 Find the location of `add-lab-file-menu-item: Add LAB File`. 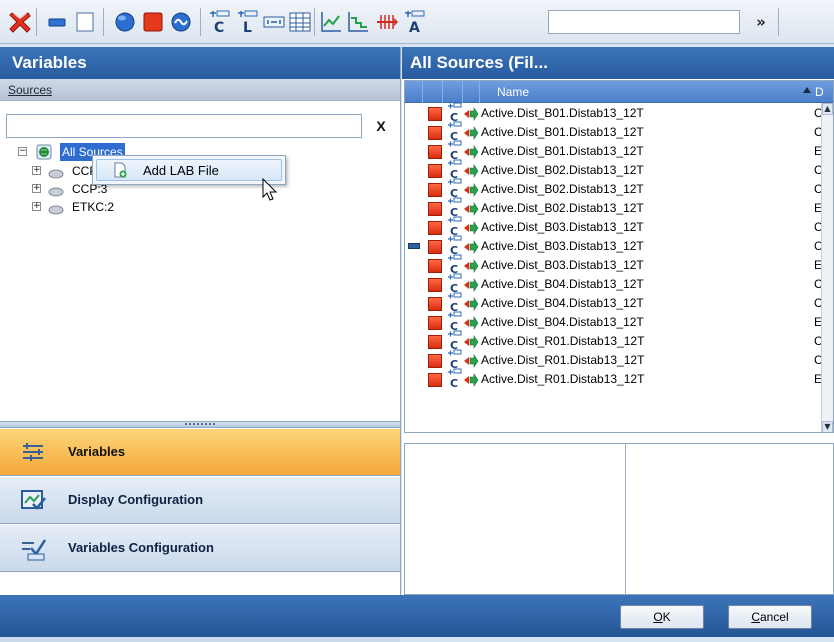

add-lab-file-menu-item: Add LAB File is located at coordinates (189, 170).